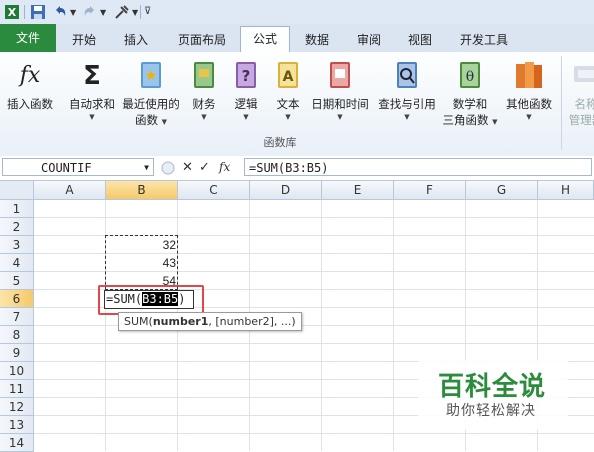 The image size is (594, 452). Describe the element at coordinates (529, 90) in the screenshot. I see `more-functions-button: 其他函数 ▼` at that location.